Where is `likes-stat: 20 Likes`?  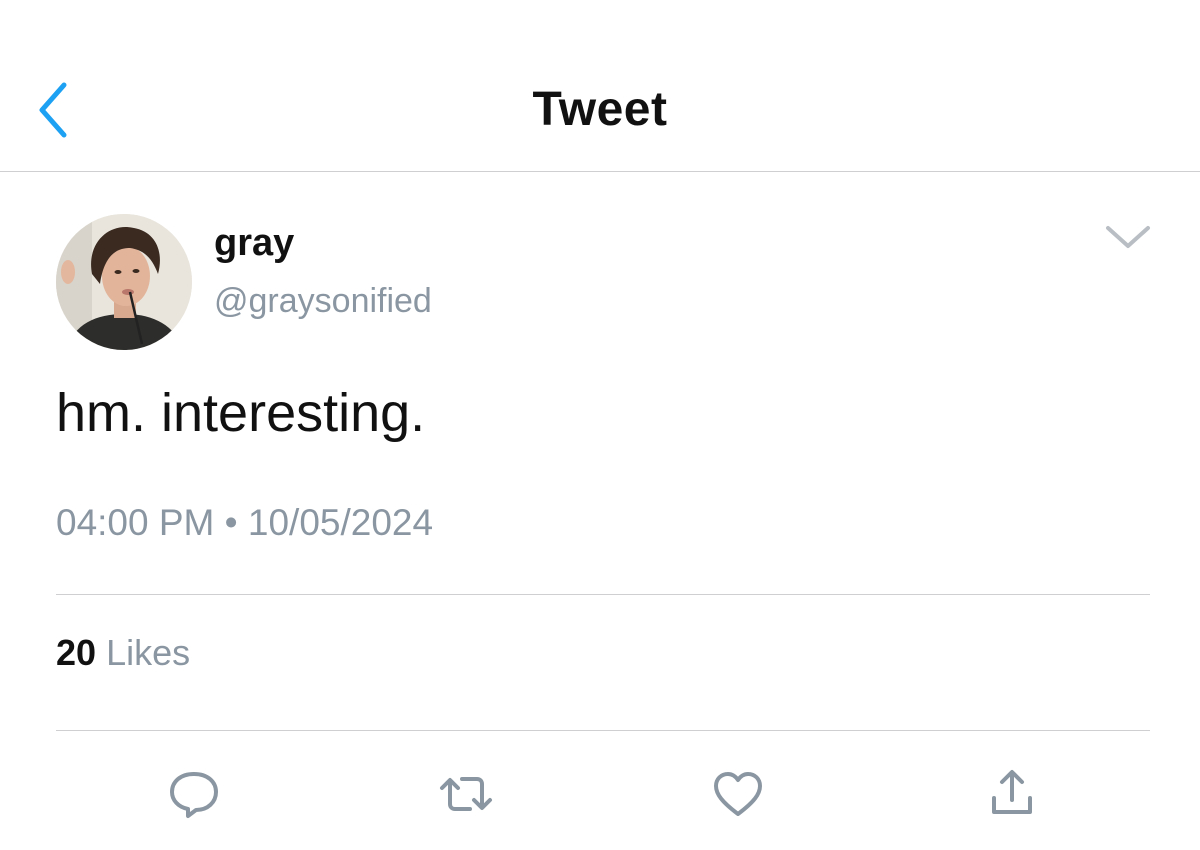 likes-stat: 20 Likes is located at coordinates (123, 653).